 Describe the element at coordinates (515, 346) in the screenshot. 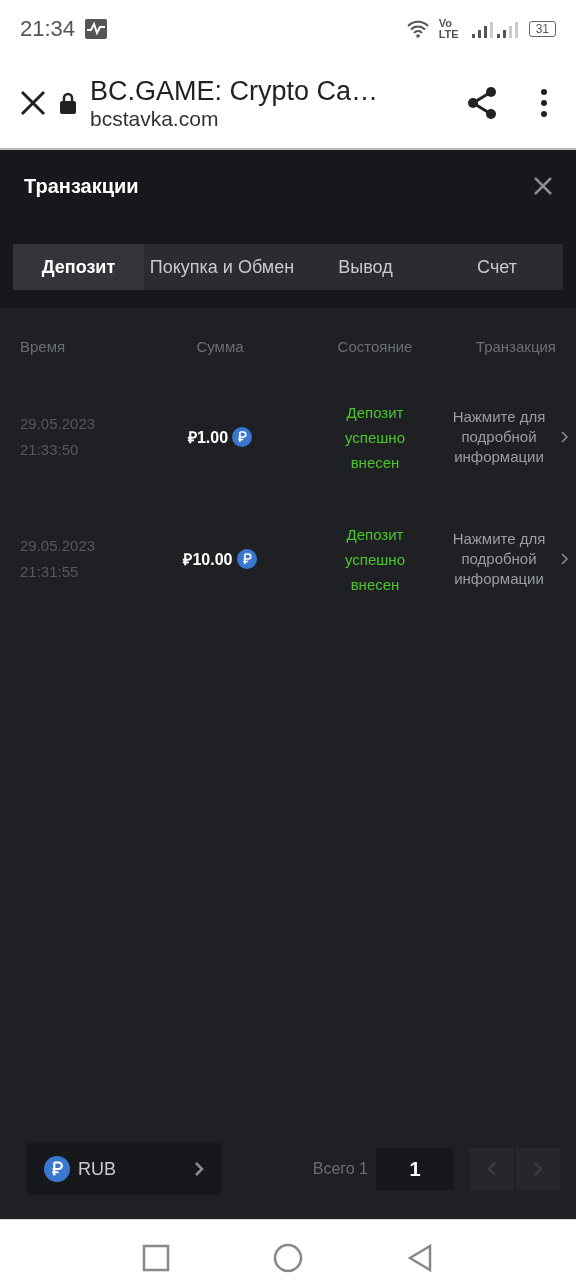

I see `column-header: Транзакция` at that location.